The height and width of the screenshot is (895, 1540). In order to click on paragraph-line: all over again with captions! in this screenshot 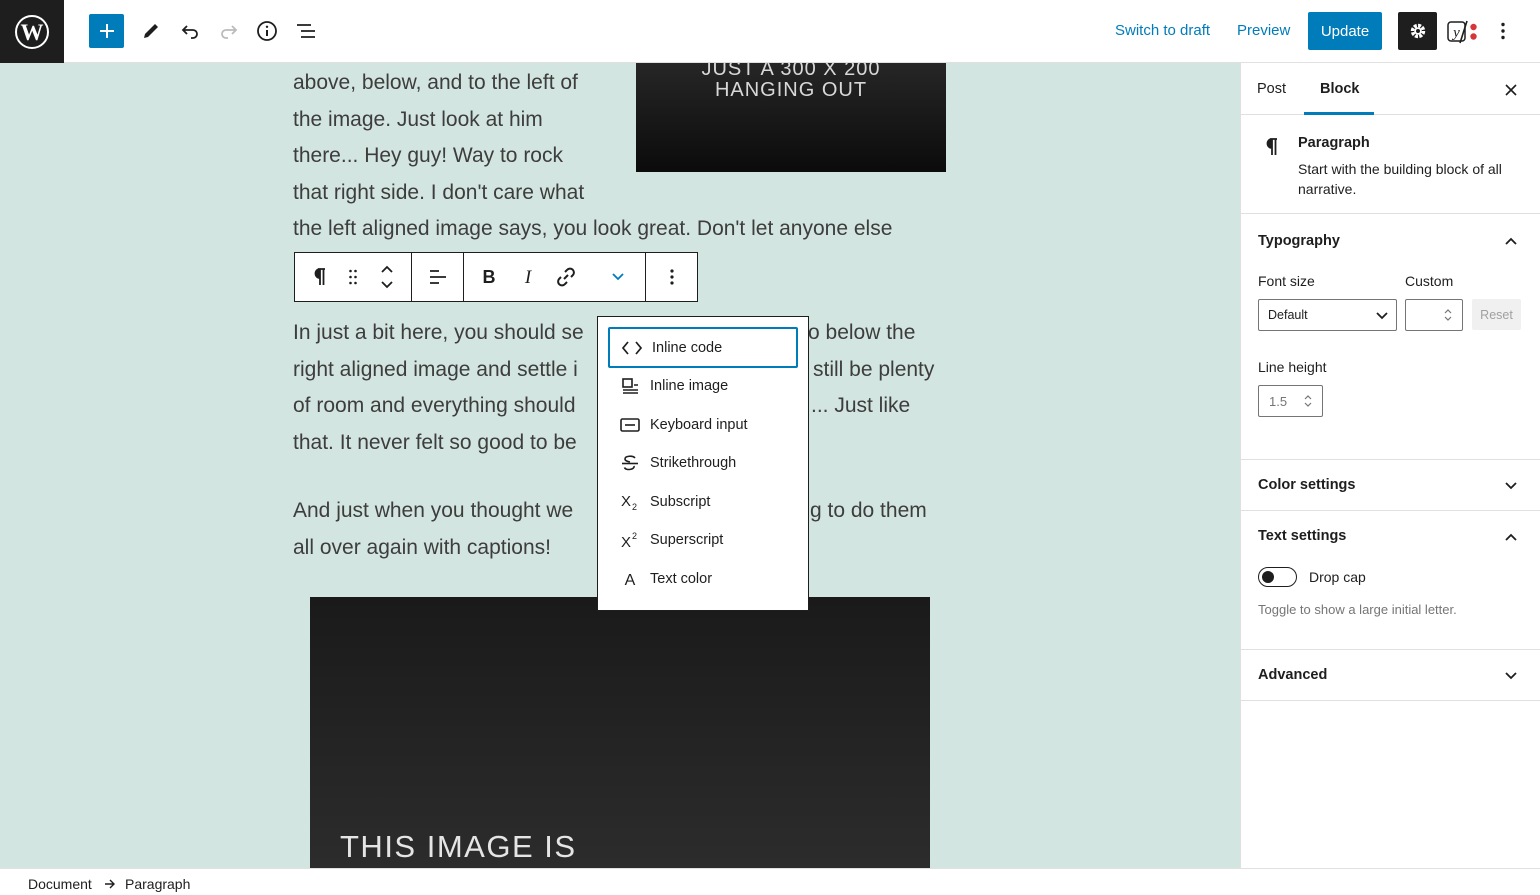, I will do `click(422, 548)`.